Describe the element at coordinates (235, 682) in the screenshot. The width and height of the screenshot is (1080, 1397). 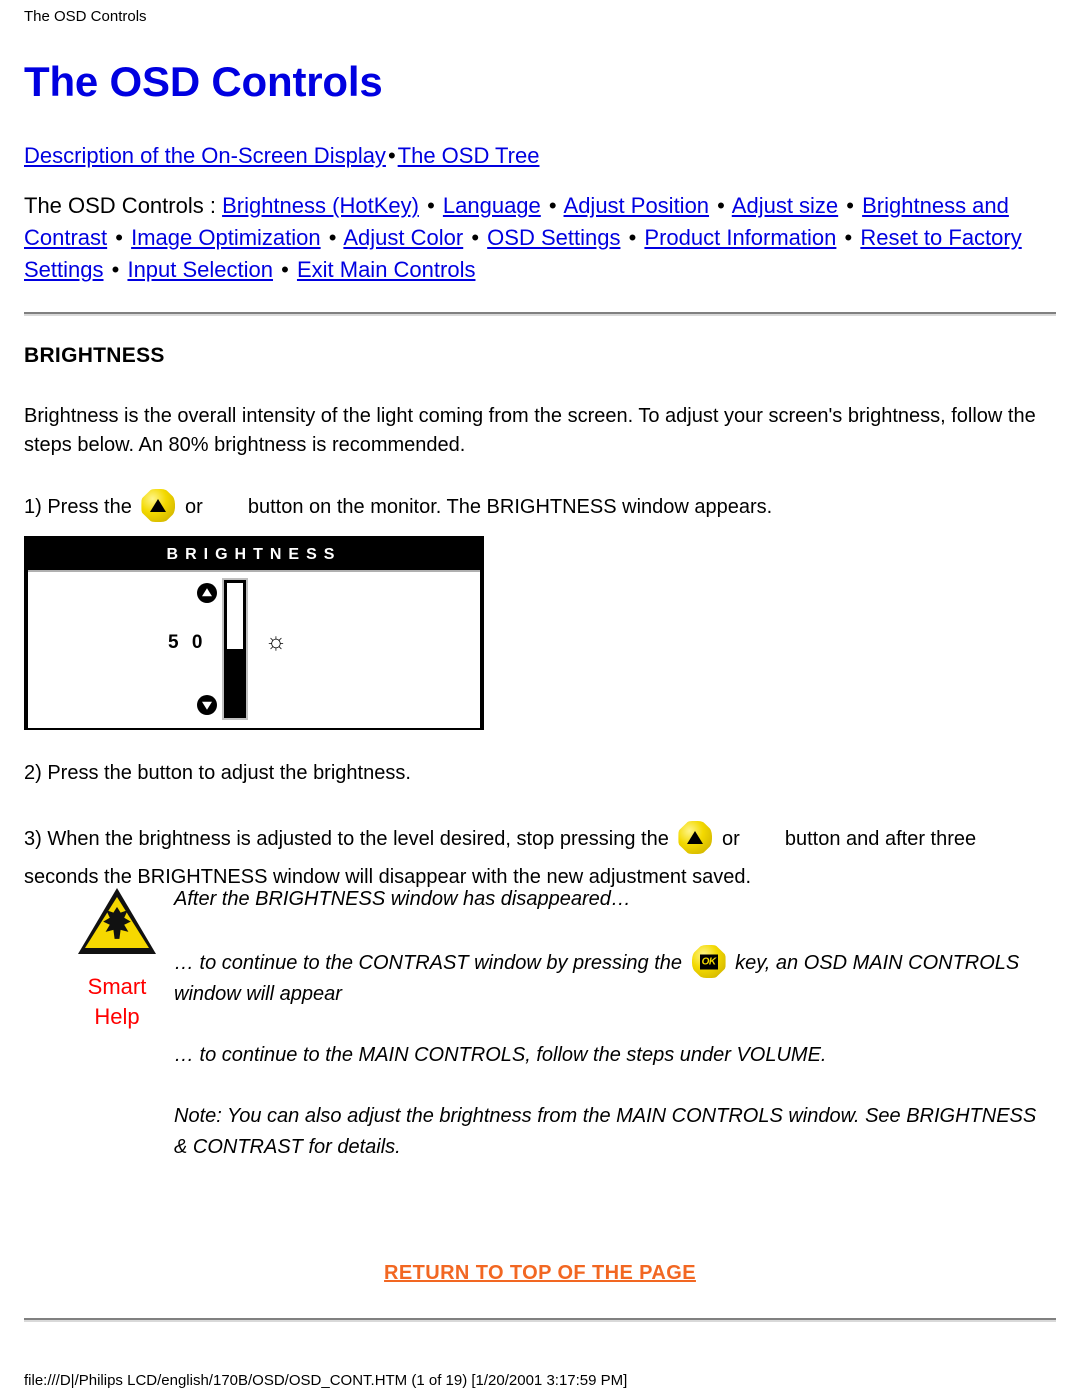
I see `osd-slider-fill` at that location.